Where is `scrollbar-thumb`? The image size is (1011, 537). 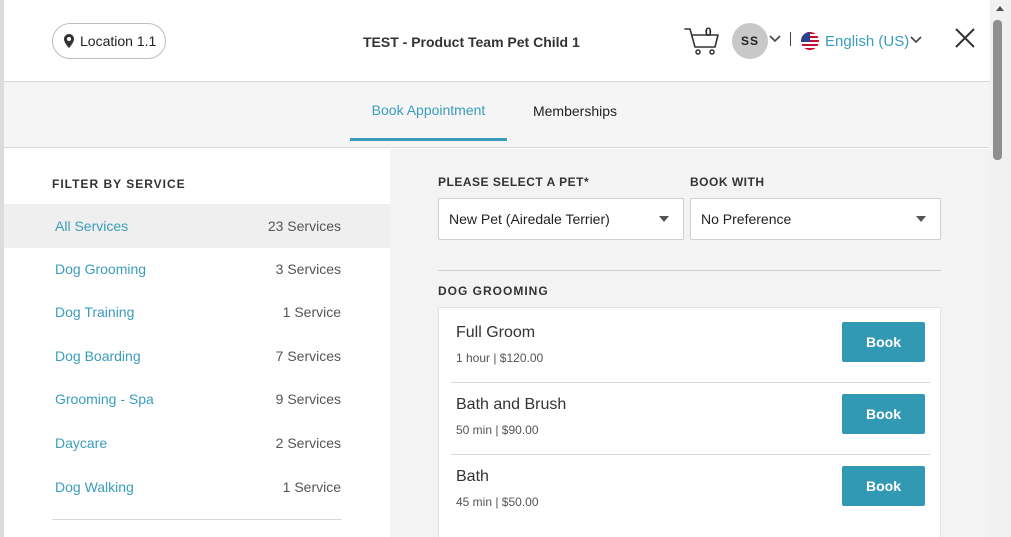
scrollbar-thumb is located at coordinates (997, 90).